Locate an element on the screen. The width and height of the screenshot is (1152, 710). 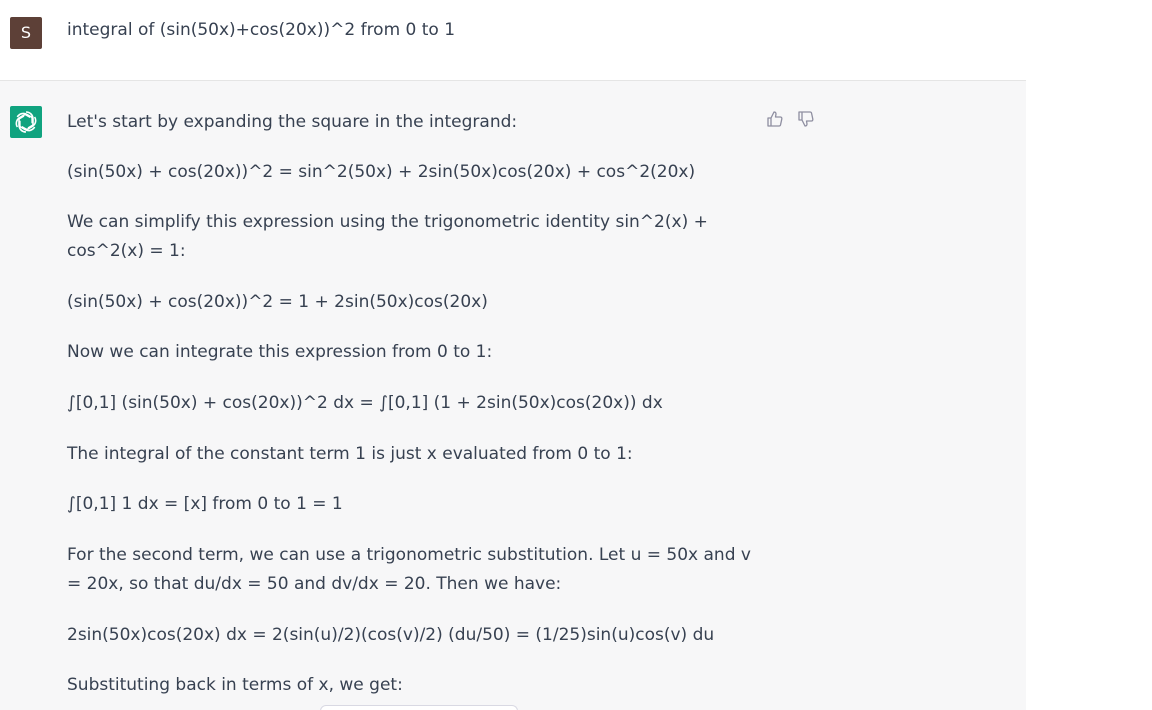
thumbs-up-button is located at coordinates (775, 119).